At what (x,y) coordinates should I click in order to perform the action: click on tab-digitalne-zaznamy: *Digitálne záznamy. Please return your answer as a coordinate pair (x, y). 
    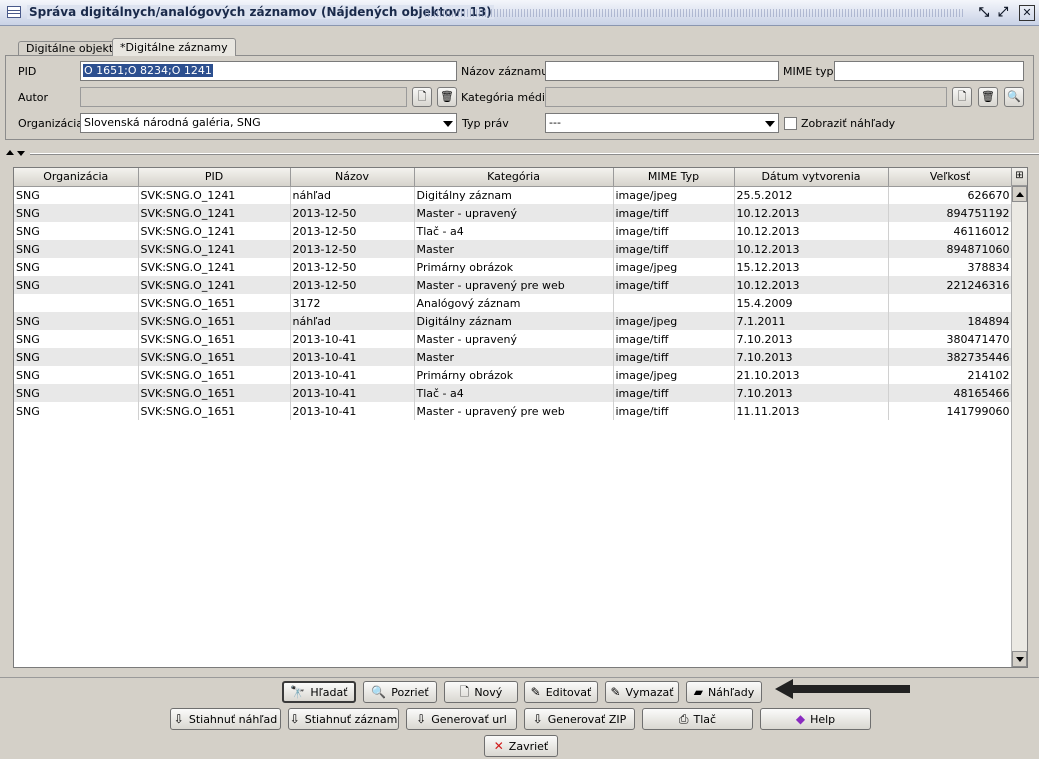
    Looking at the image, I should click on (174, 47).